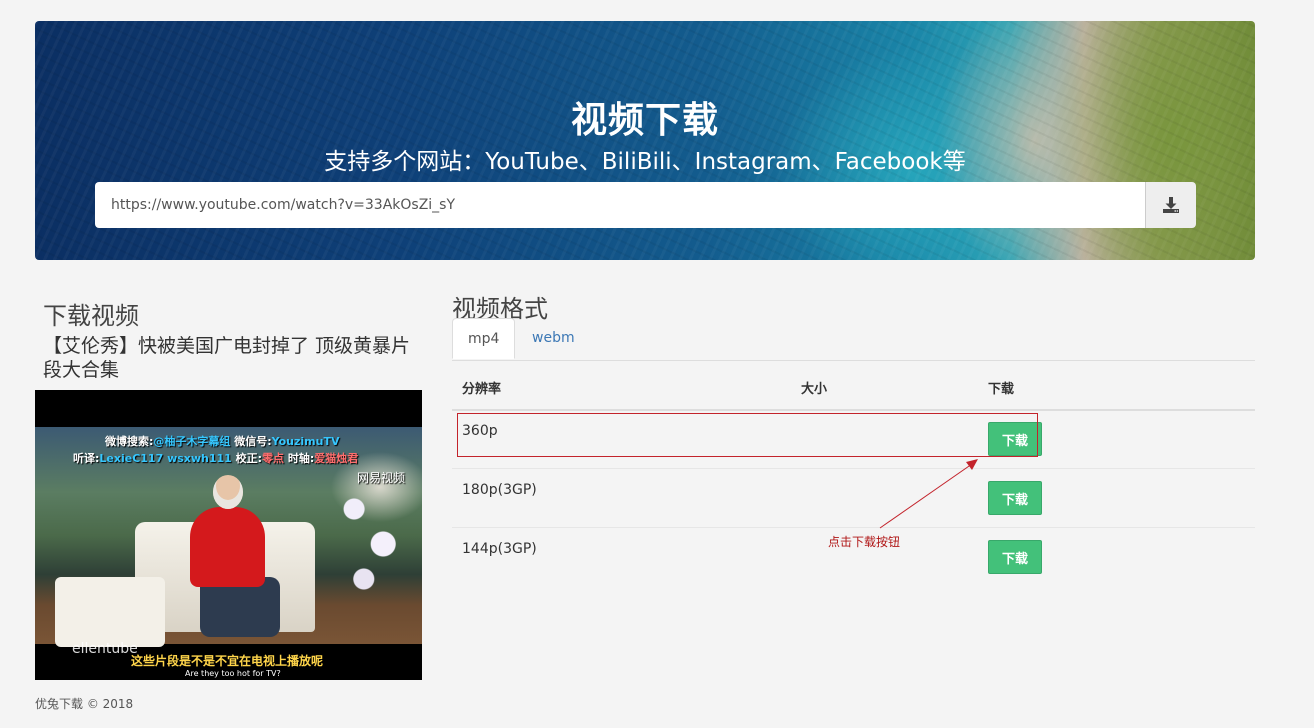 The height and width of the screenshot is (728, 1314). I want to click on flowers-decoration, so click(373, 537).